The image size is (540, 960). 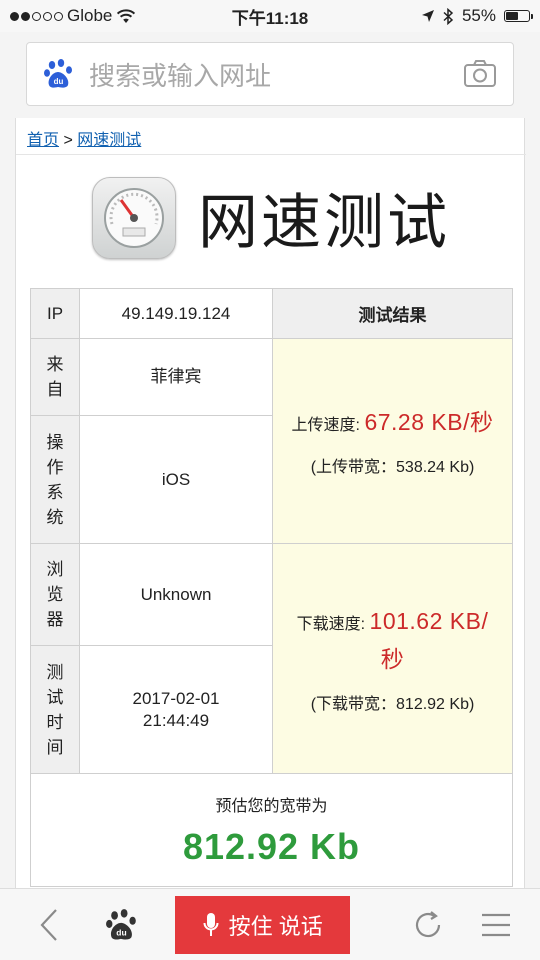 I want to click on status-bar: Globe 下午11:18 55%, so click(x=270, y=16).